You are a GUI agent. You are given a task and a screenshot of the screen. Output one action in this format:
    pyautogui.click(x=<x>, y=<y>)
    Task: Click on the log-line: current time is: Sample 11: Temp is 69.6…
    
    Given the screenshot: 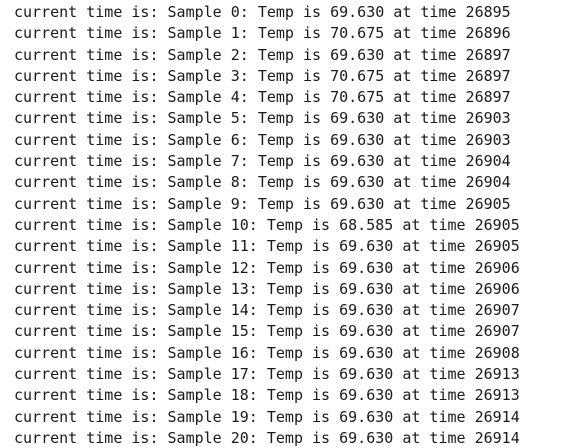 What is the action you would take?
    pyautogui.click(x=267, y=246)
    